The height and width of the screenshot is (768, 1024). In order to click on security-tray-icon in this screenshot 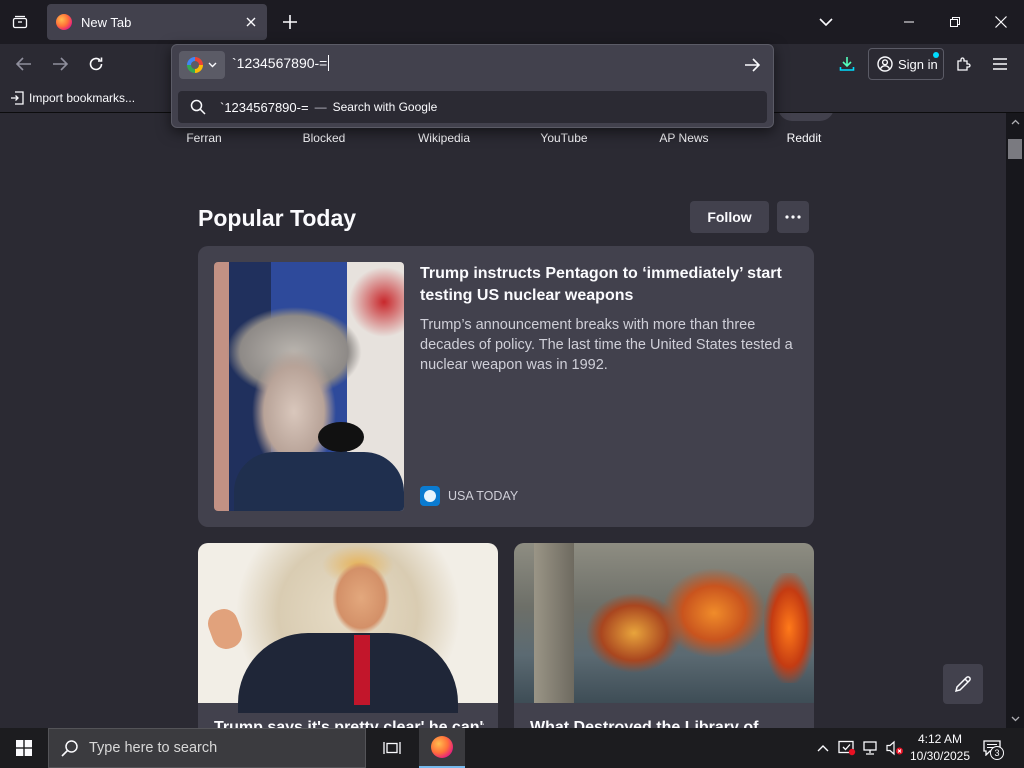, I will do `click(847, 748)`.